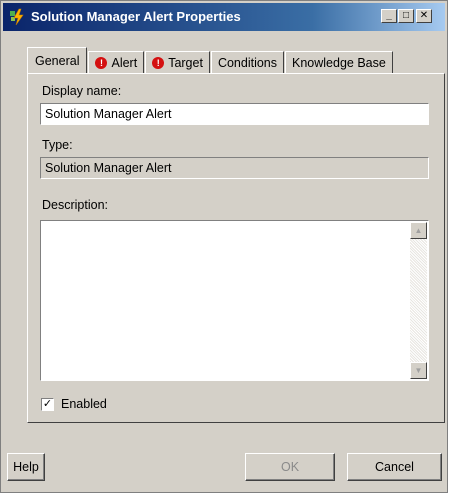  I want to click on tab-conditions: Conditions, so click(247, 62).